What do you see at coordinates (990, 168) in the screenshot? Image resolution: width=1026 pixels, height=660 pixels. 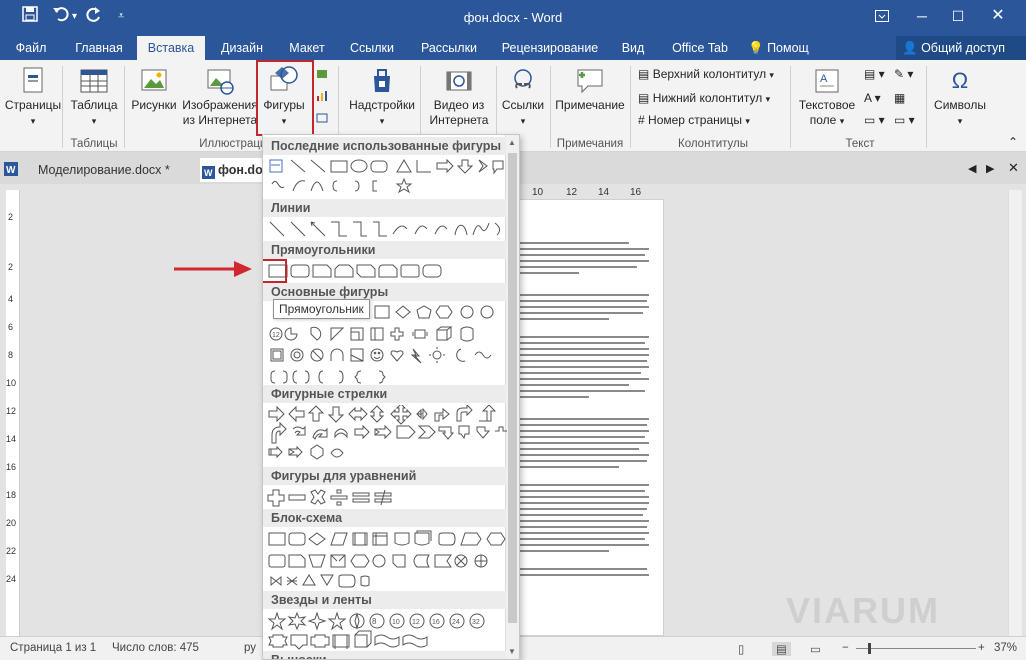 I see `tab-scroll-right-icon: ▶` at bounding box center [990, 168].